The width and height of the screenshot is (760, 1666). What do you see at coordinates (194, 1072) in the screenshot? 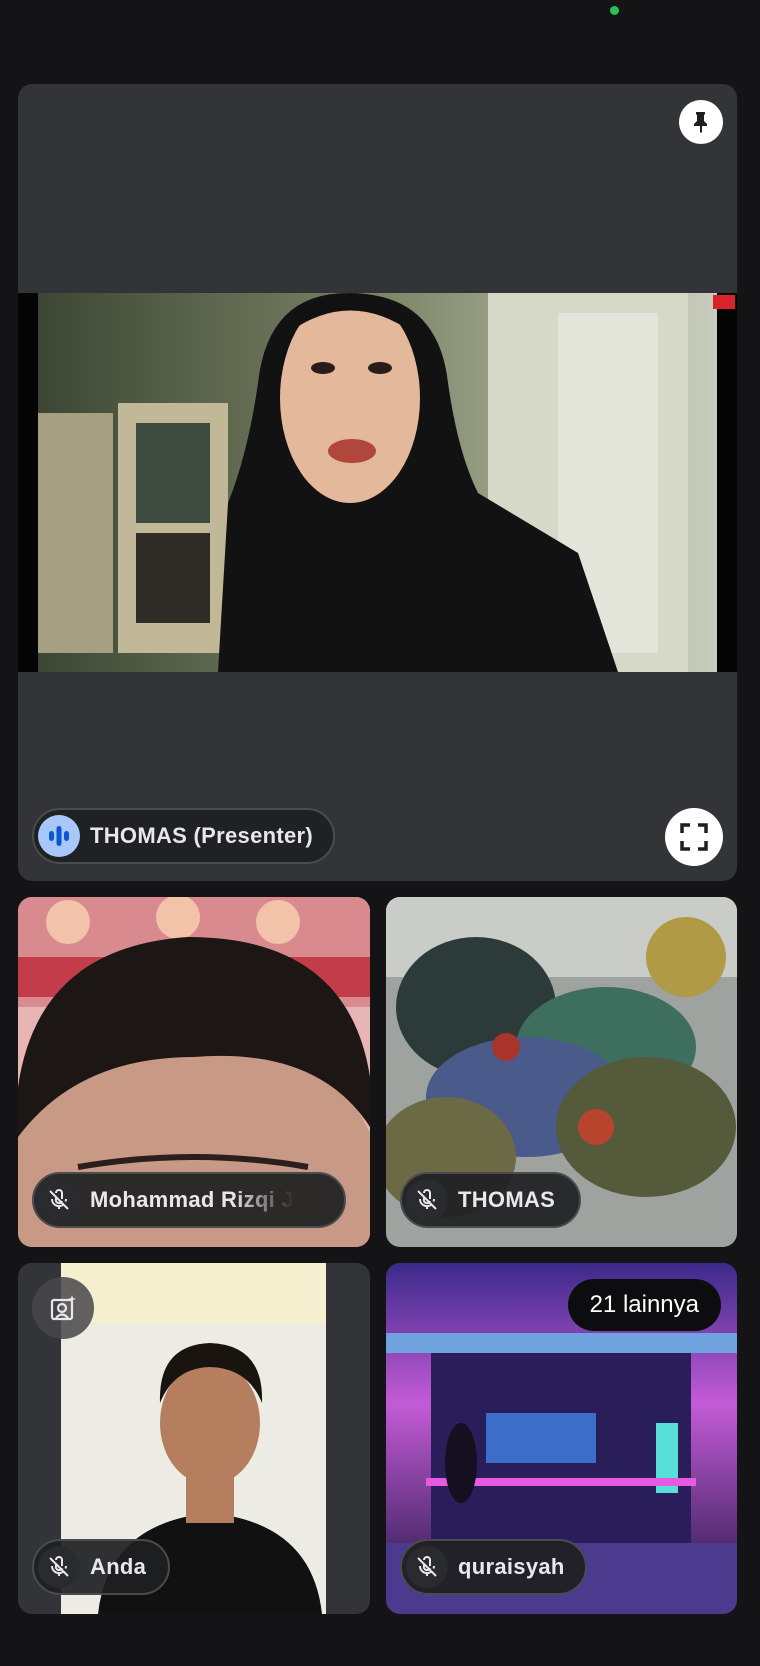
I see `participant-tile: Mohammad Rizqi J` at bounding box center [194, 1072].